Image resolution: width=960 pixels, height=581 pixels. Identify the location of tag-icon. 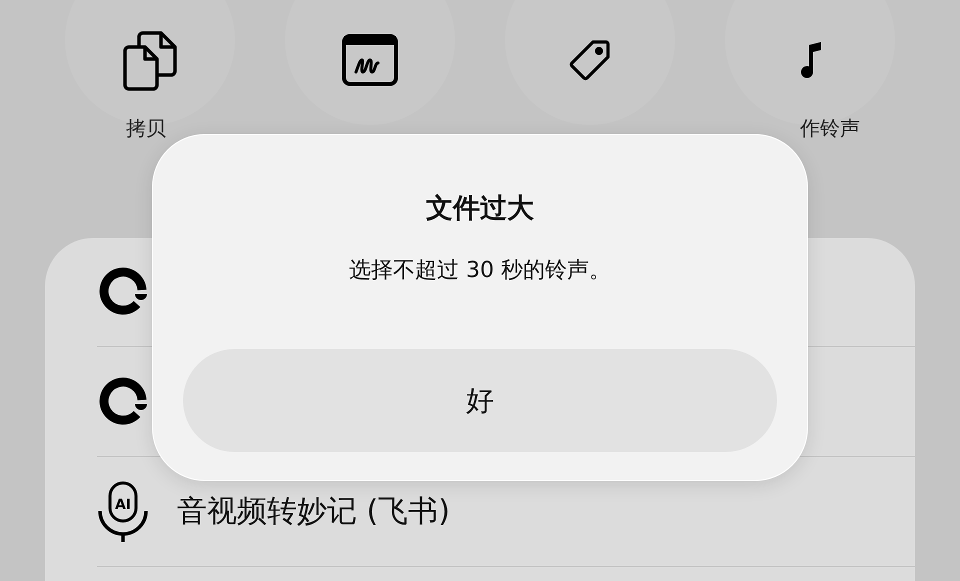
(590, 60).